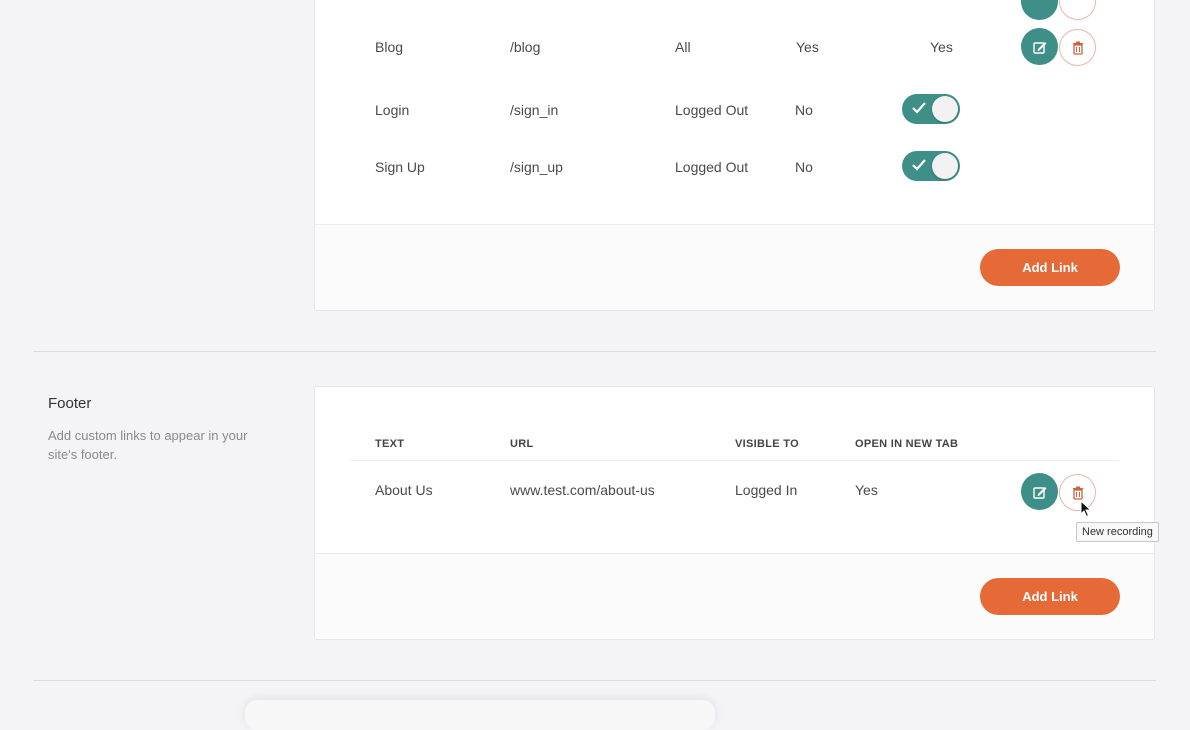 Image resolution: width=1190 pixels, height=730 pixels. Describe the element at coordinates (941, 47) in the screenshot. I see `link-default: Yes` at that location.